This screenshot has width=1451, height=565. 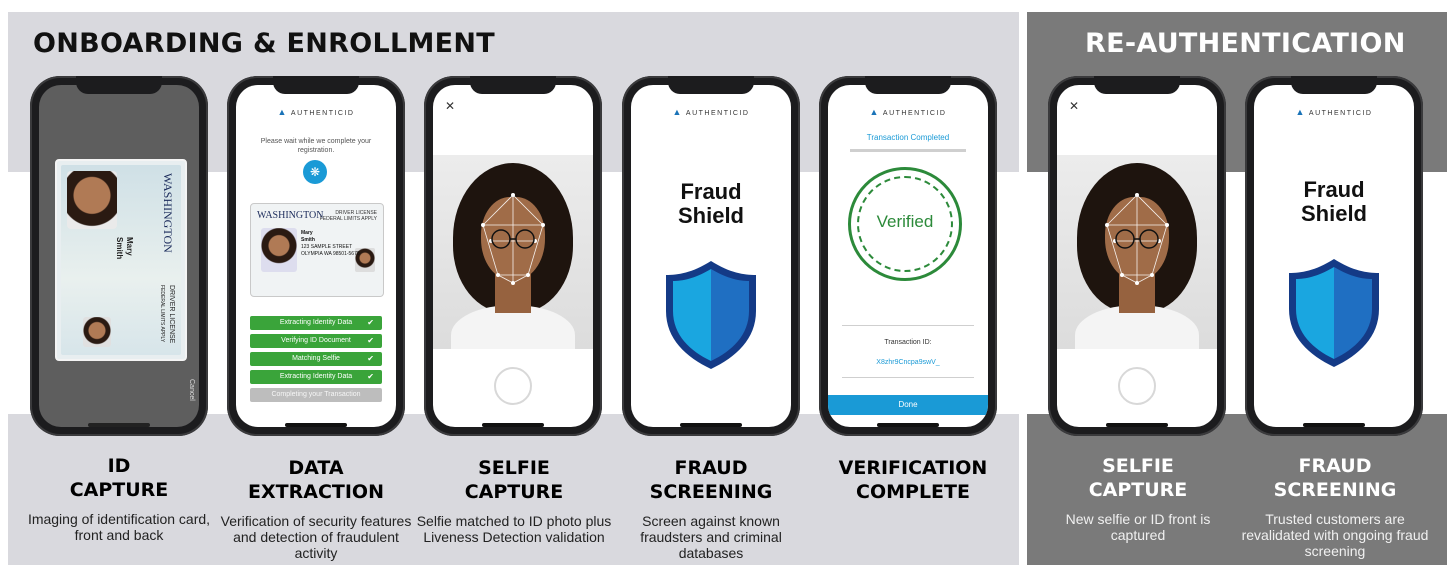 I want to click on spinner-icon: ❋, so click(x=315, y=172).